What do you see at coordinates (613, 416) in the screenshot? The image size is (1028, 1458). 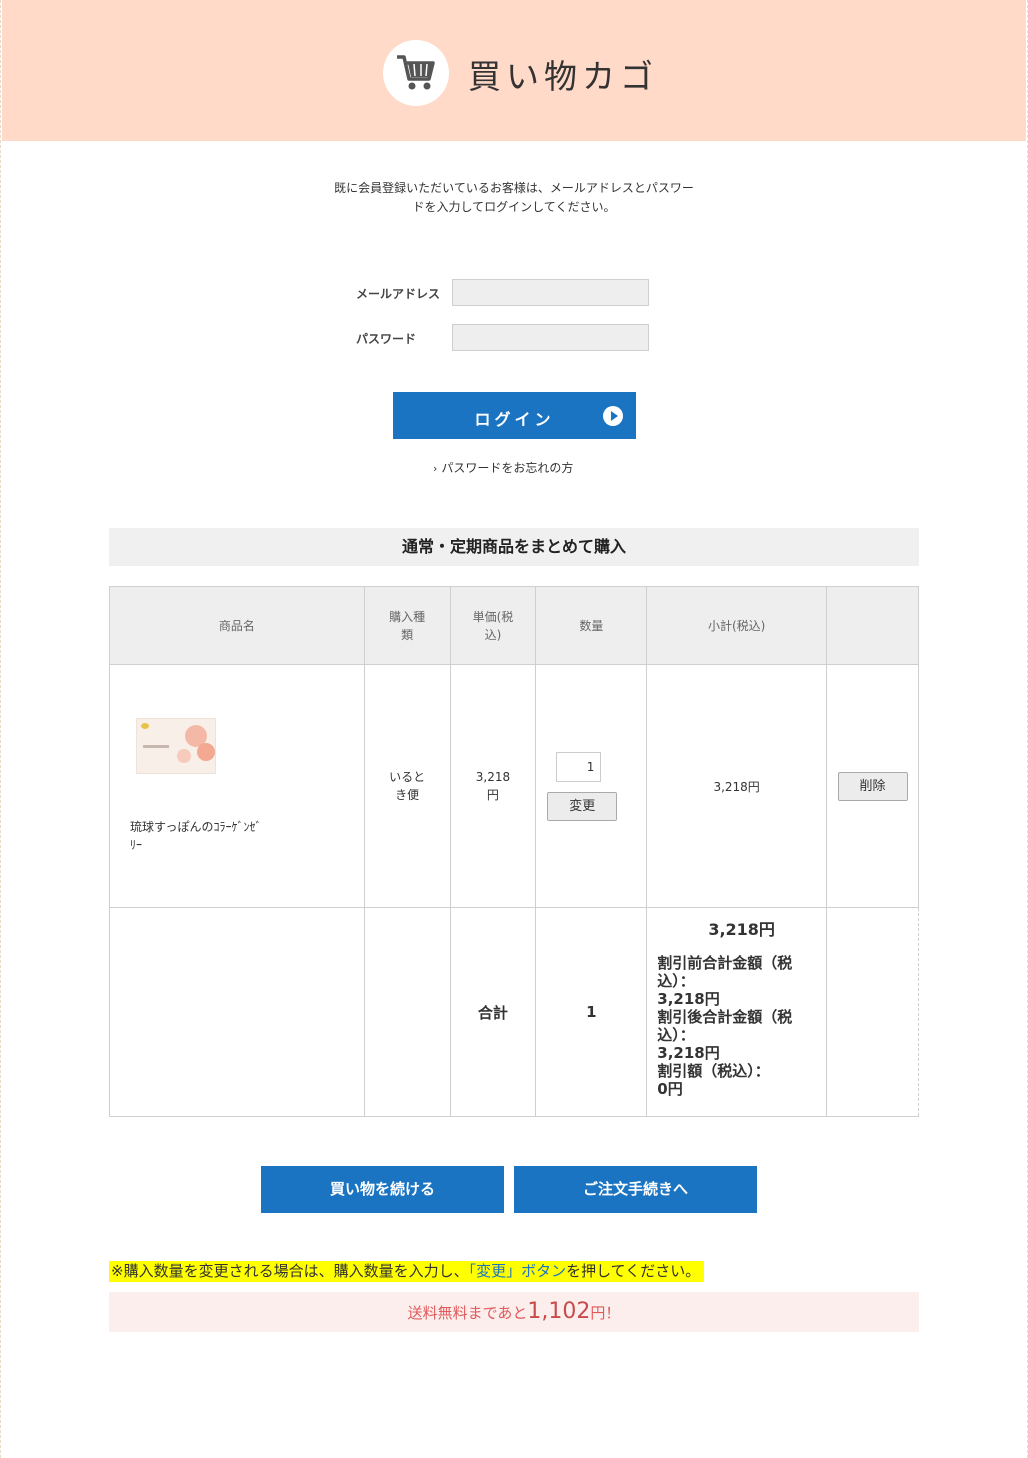 I see `arrow-right-circle-icon` at bounding box center [613, 416].